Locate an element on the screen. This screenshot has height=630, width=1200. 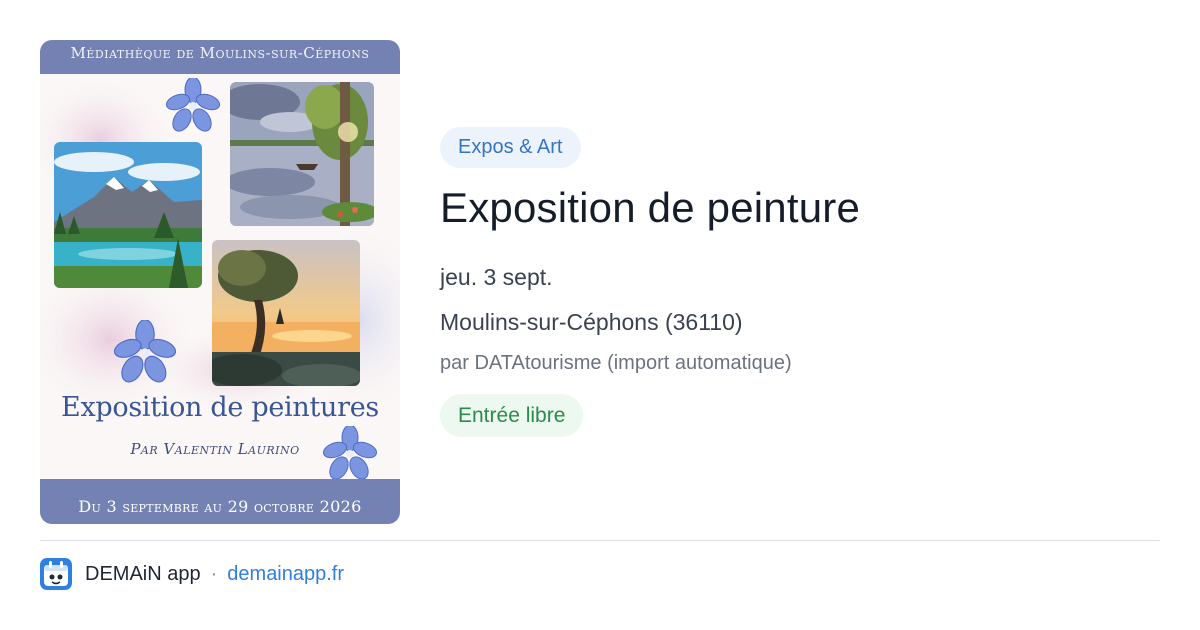
flower-left-icon is located at coordinates (145, 351).